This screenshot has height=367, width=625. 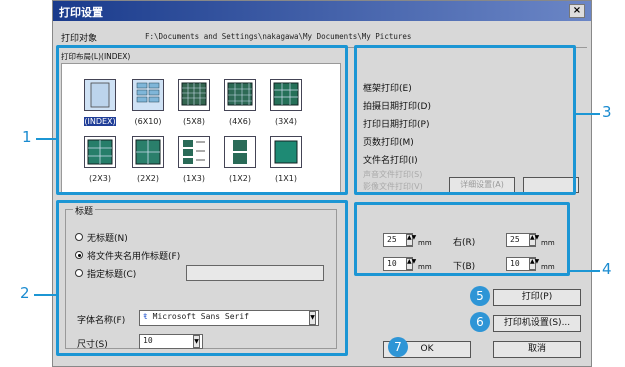 I want to click on cancel-button: 取消, so click(x=537, y=349).